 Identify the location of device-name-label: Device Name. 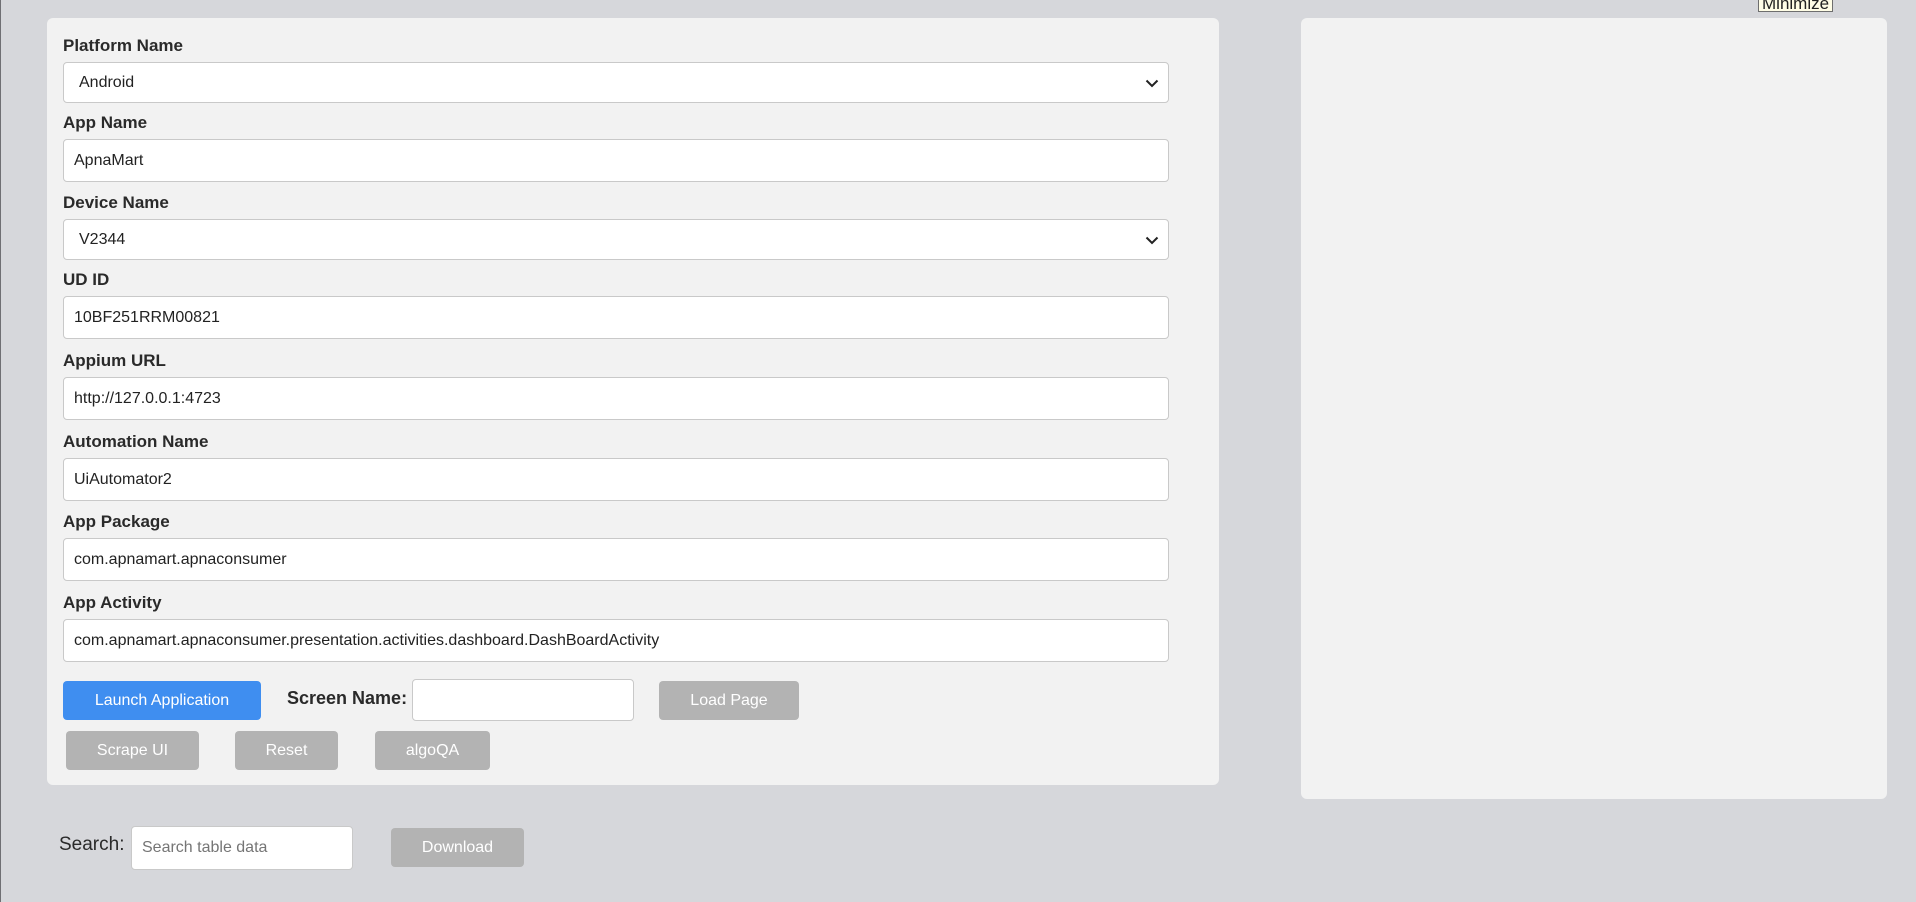
(116, 202).